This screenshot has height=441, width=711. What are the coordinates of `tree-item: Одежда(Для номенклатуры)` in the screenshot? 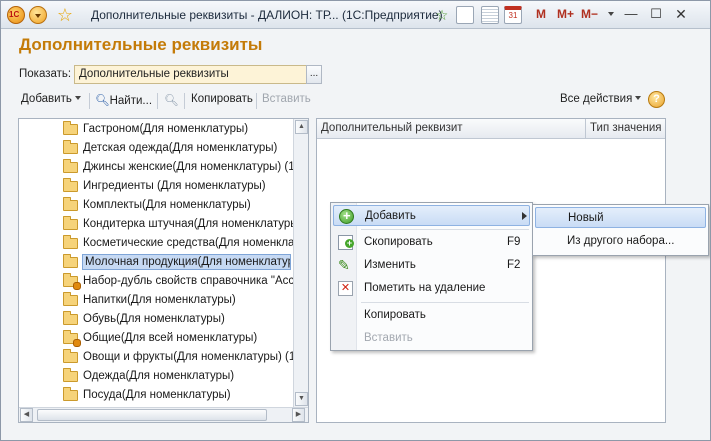 It's located at (157, 376).